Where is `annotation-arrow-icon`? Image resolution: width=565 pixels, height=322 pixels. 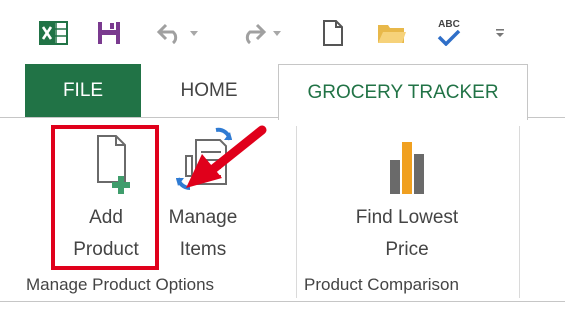
annotation-arrow-icon is located at coordinates (226, 156).